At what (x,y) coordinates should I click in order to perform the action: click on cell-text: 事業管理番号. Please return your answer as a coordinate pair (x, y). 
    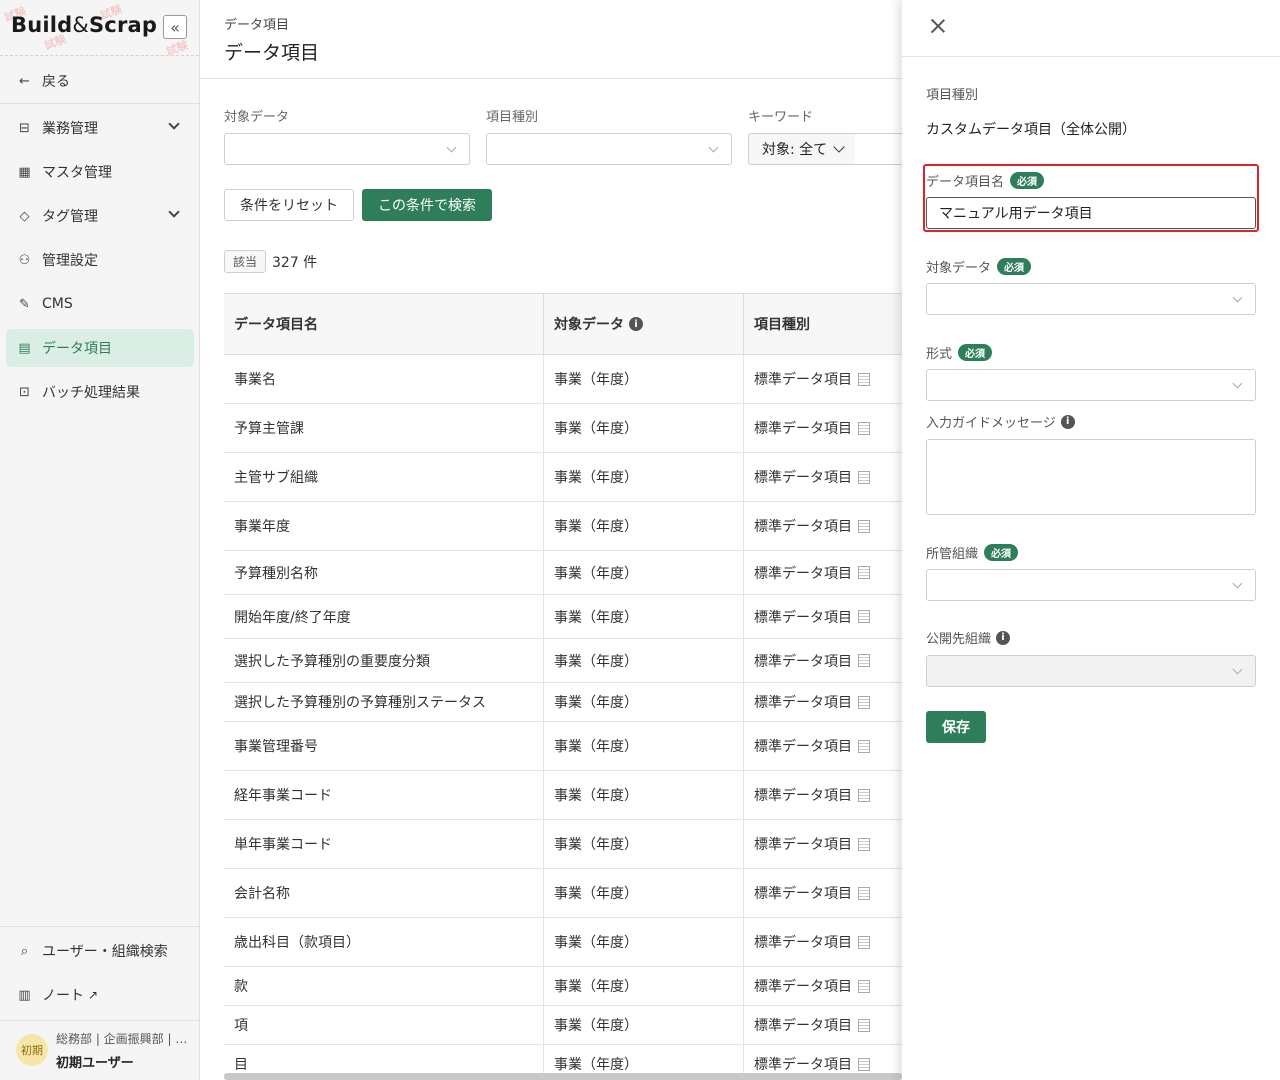
    Looking at the image, I should click on (276, 747).